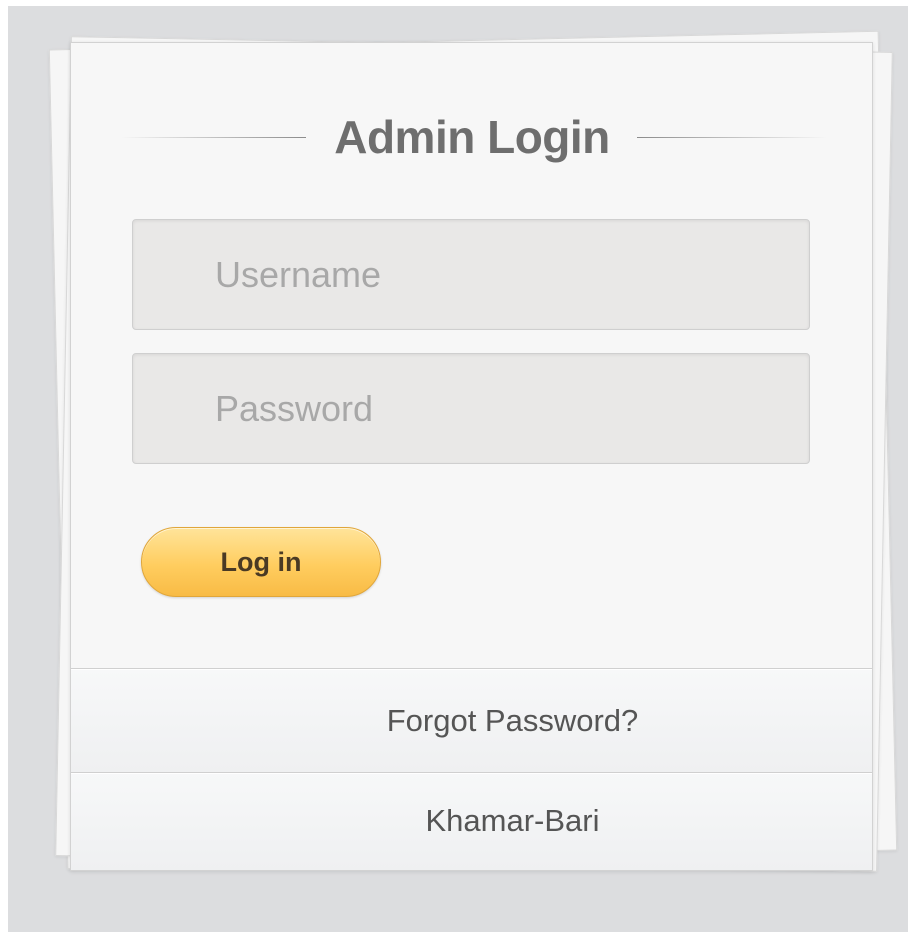 This screenshot has height=933, width=908. I want to click on title-divider-right, so click(732, 137).